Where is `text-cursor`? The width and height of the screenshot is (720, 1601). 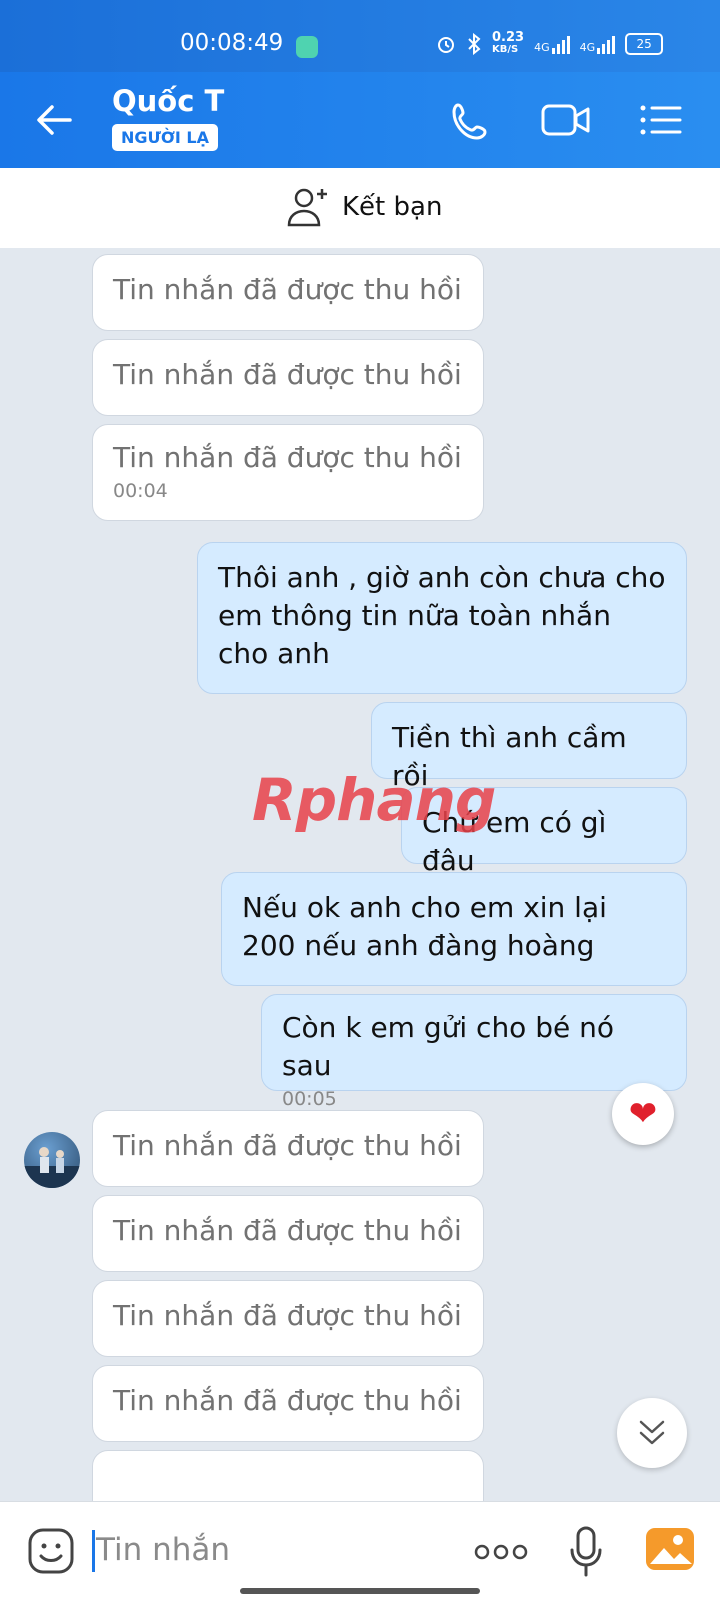
text-cursor is located at coordinates (93, 1551).